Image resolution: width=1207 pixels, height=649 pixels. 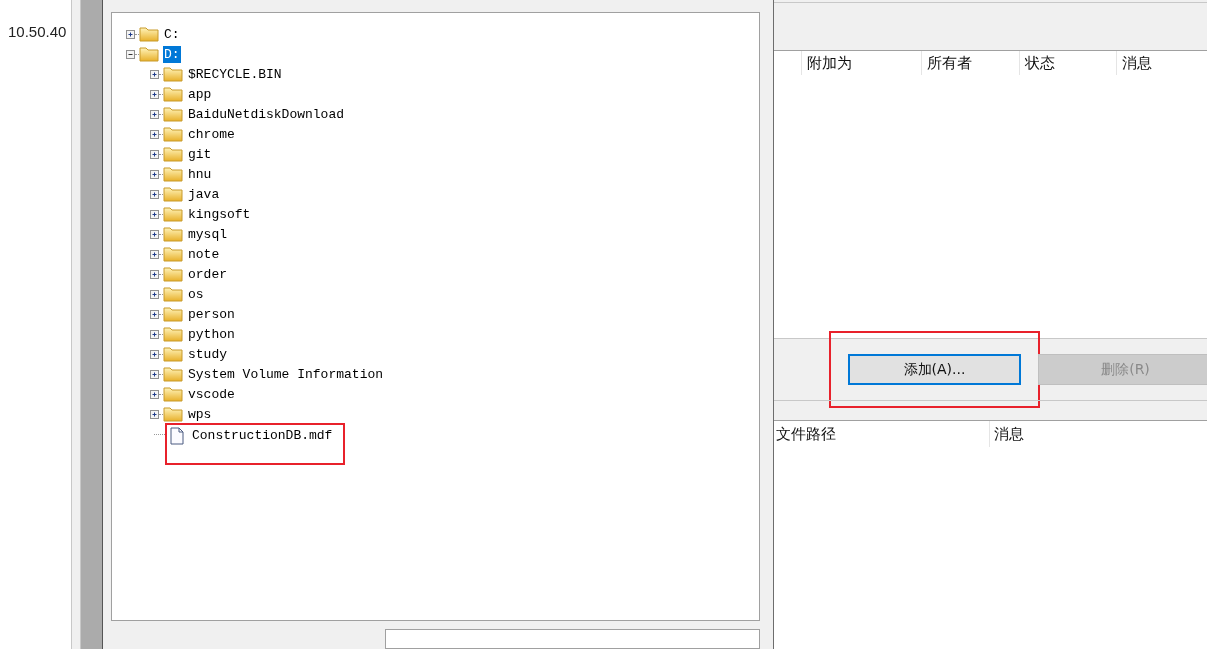 What do you see at coordinates (37, 31) in the screenshot?
I see `server-address: 10.50.40` at bounding box center [37, 31].